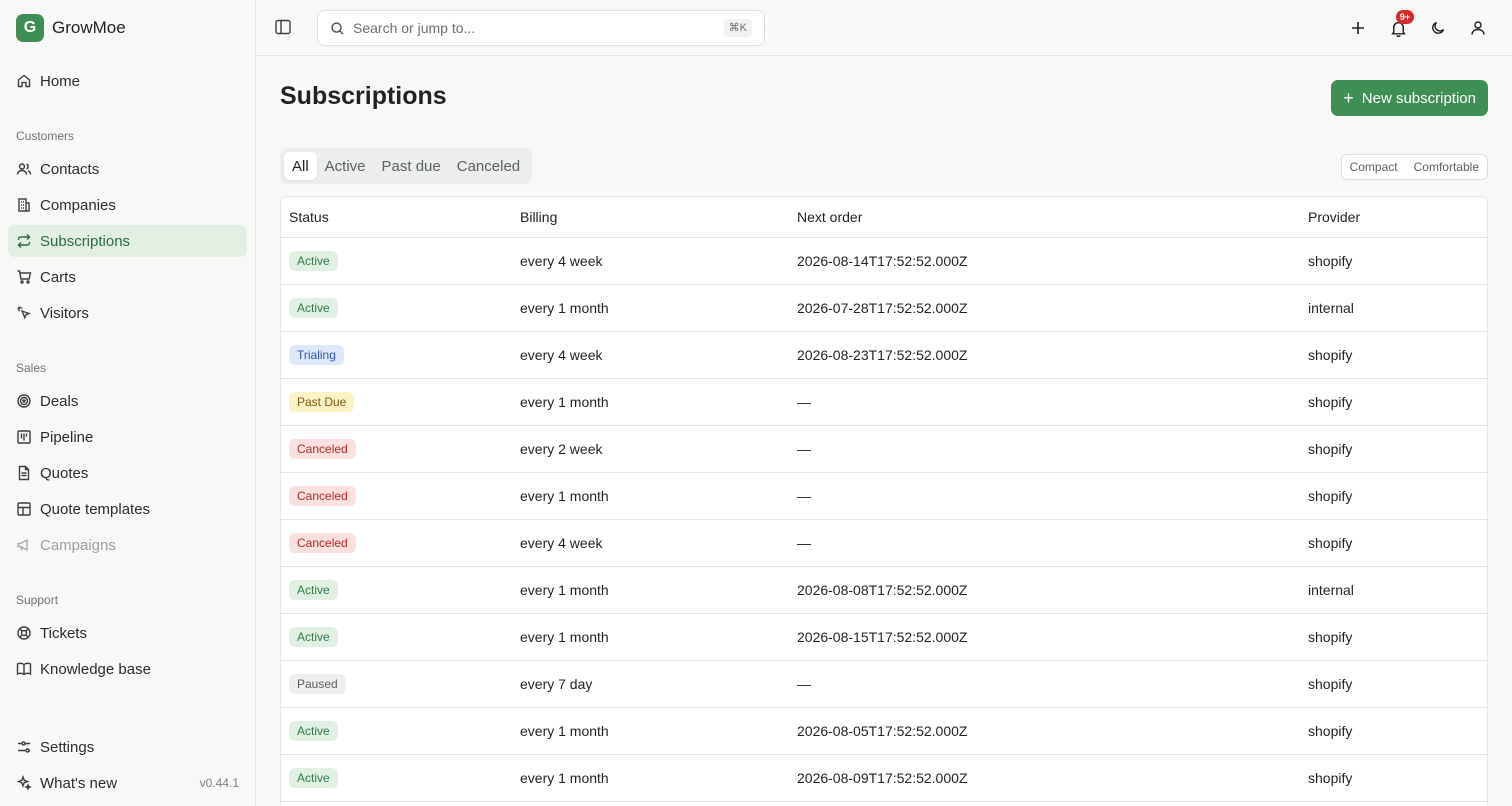 This screenshot has width=1512, height=806. Describe the element at coordinates (30, 28) in the screenshot. I see `brand-logo: G` at that location.